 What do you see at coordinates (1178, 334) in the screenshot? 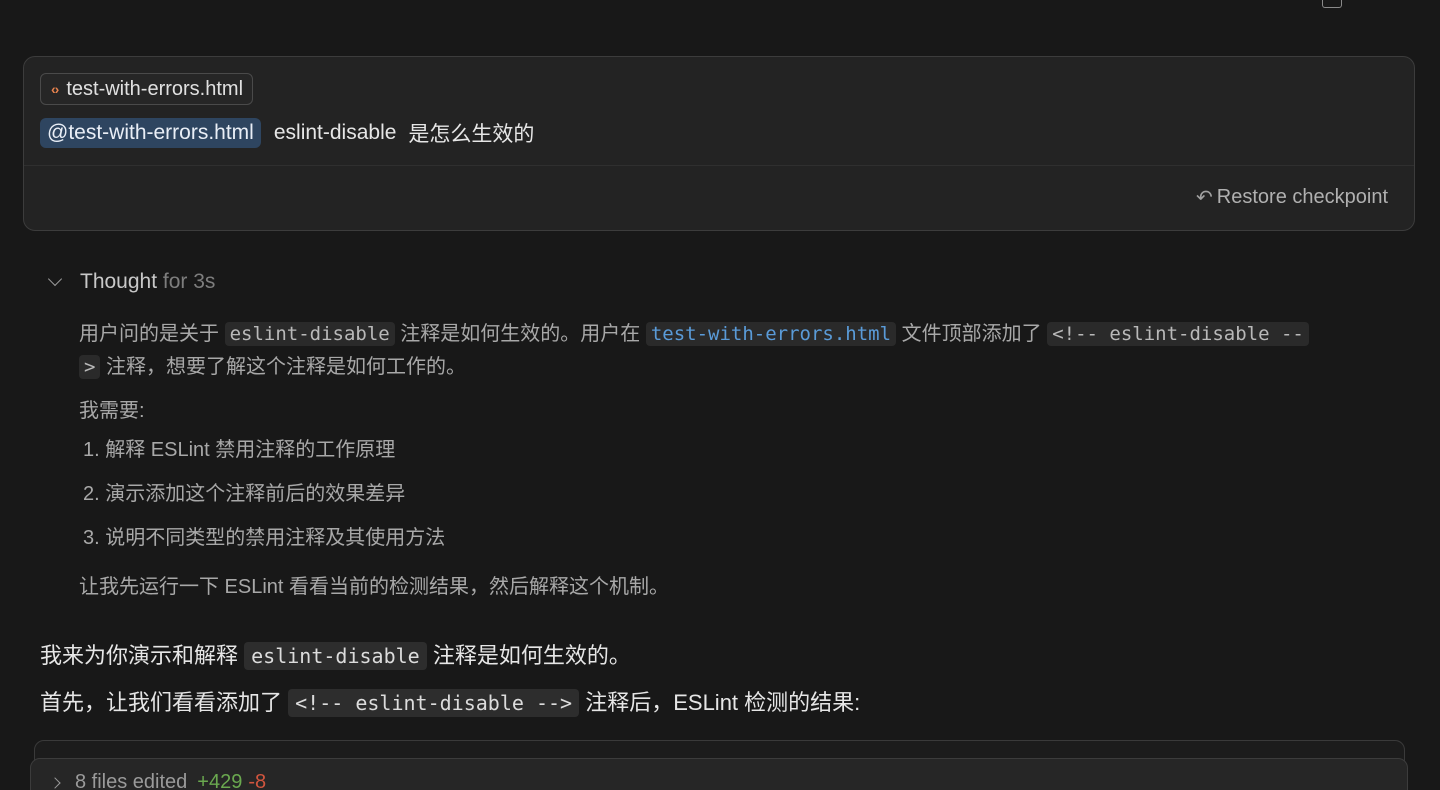
I see `inline-code: <!-- eslint-disable --` at bounding box center [1178, 334].